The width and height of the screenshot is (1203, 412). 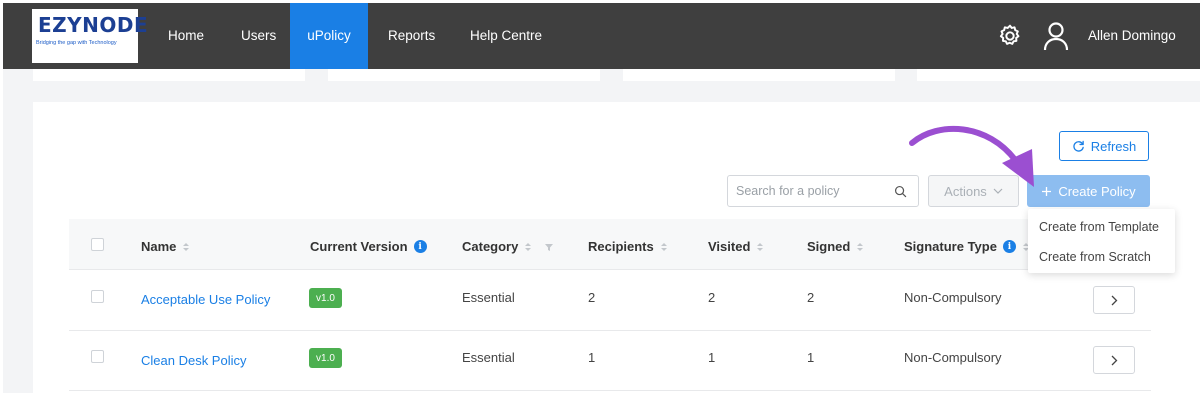 I want to click on column-label: Signed, so click(x=829, y=246).